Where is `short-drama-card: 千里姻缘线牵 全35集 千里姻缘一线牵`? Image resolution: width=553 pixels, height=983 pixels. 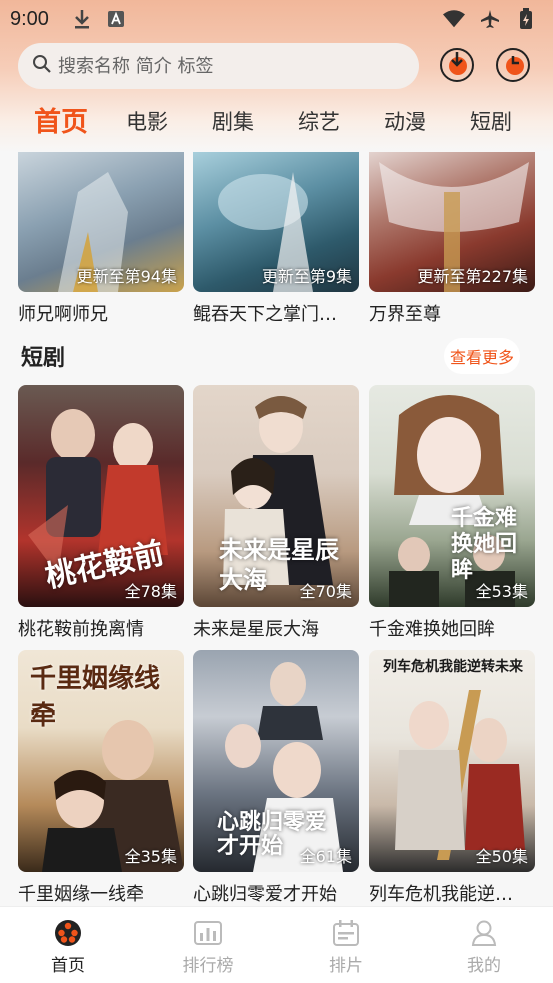 short-drama-card: 千里姻缘线牵 全35集 千里姻缘一线牵 is located at coordinates (101, 778).